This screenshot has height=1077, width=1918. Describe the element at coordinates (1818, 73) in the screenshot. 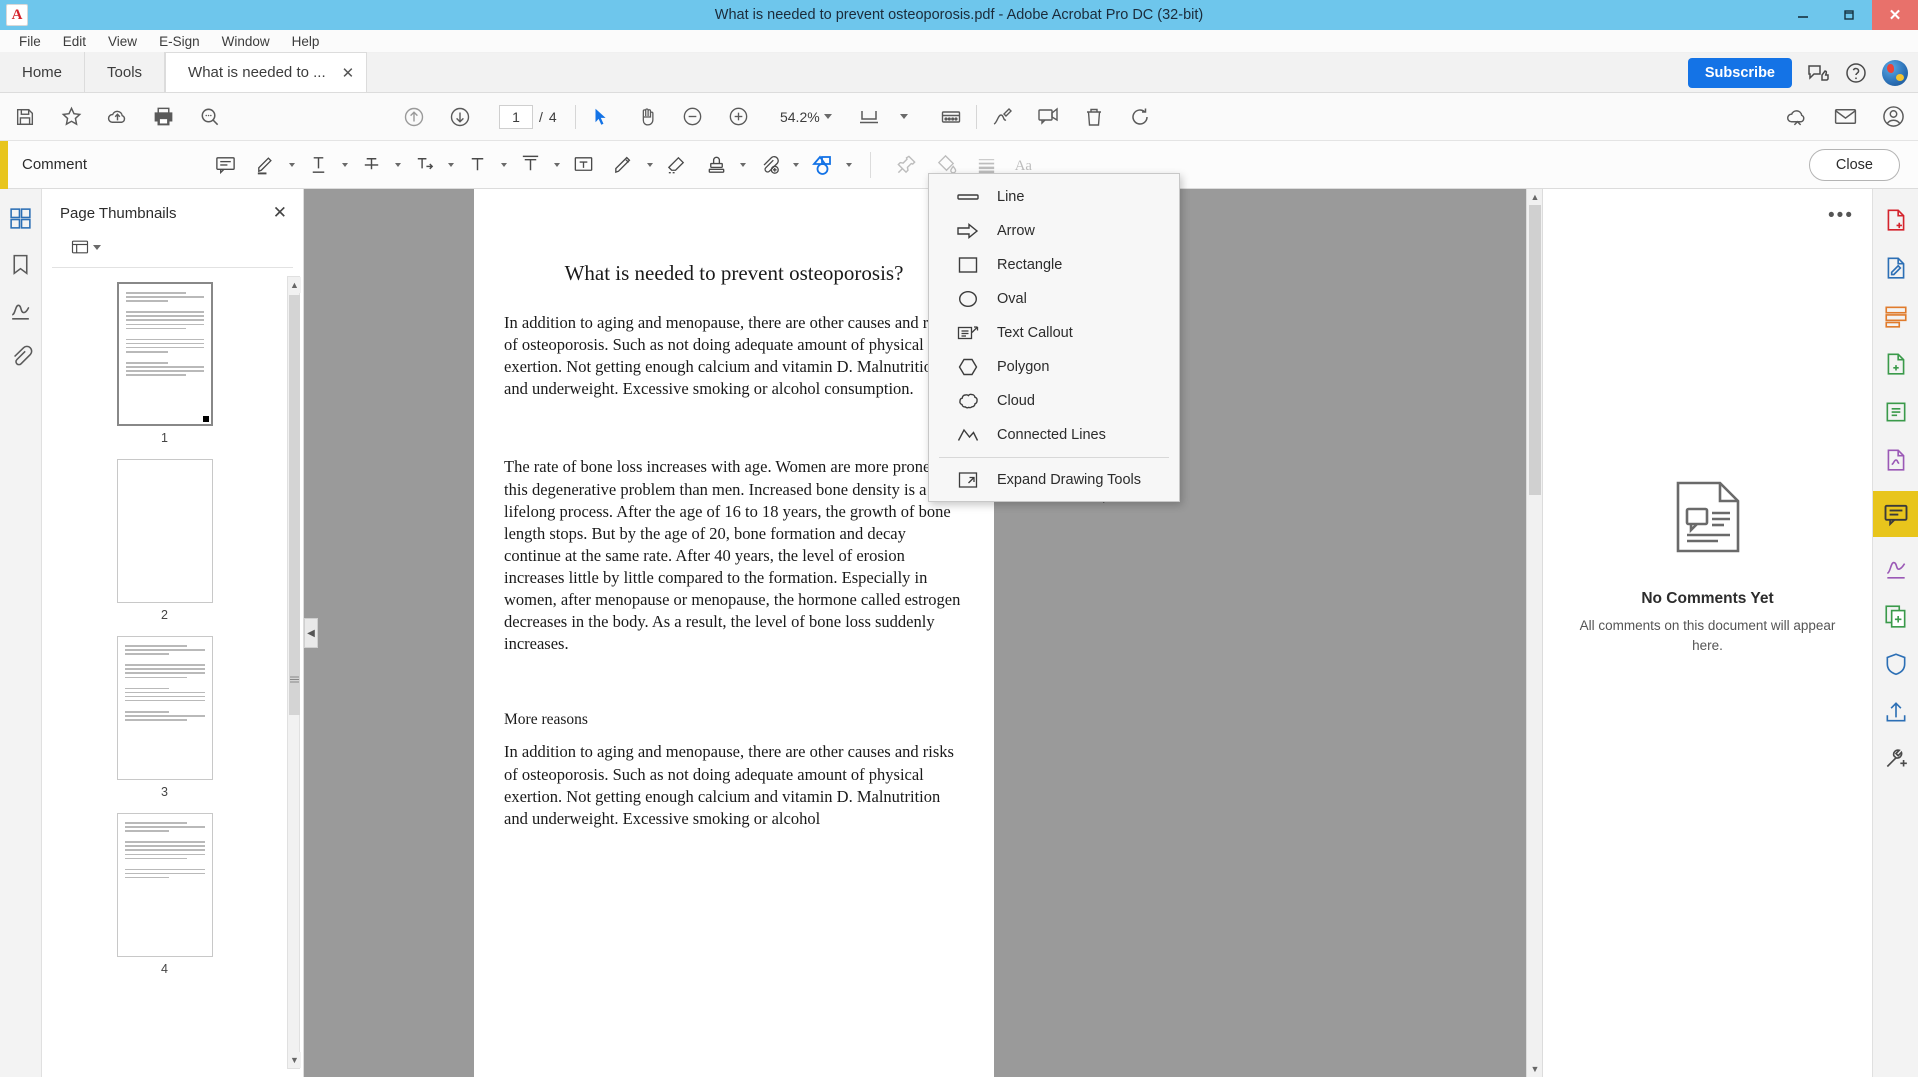

I see `share-thumbsup-icon` at that location.